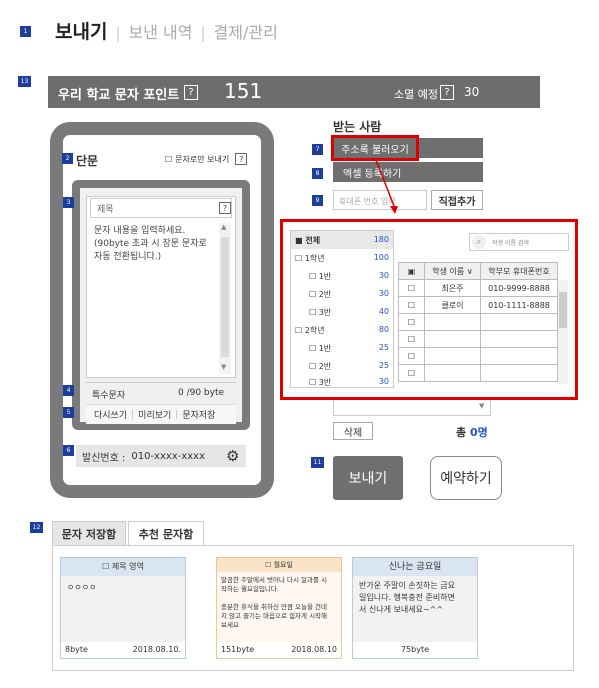  Describe the element at coordinates (383, 275) in the screenshot. I see `tree-count: 30` at that location.